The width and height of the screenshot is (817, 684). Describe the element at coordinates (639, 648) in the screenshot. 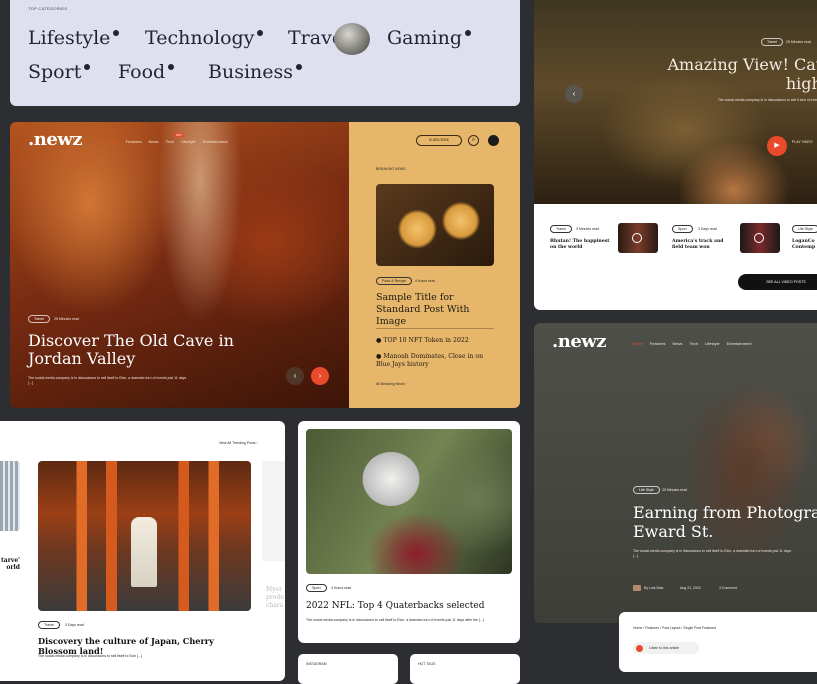

I see `audio-icon` at that location.